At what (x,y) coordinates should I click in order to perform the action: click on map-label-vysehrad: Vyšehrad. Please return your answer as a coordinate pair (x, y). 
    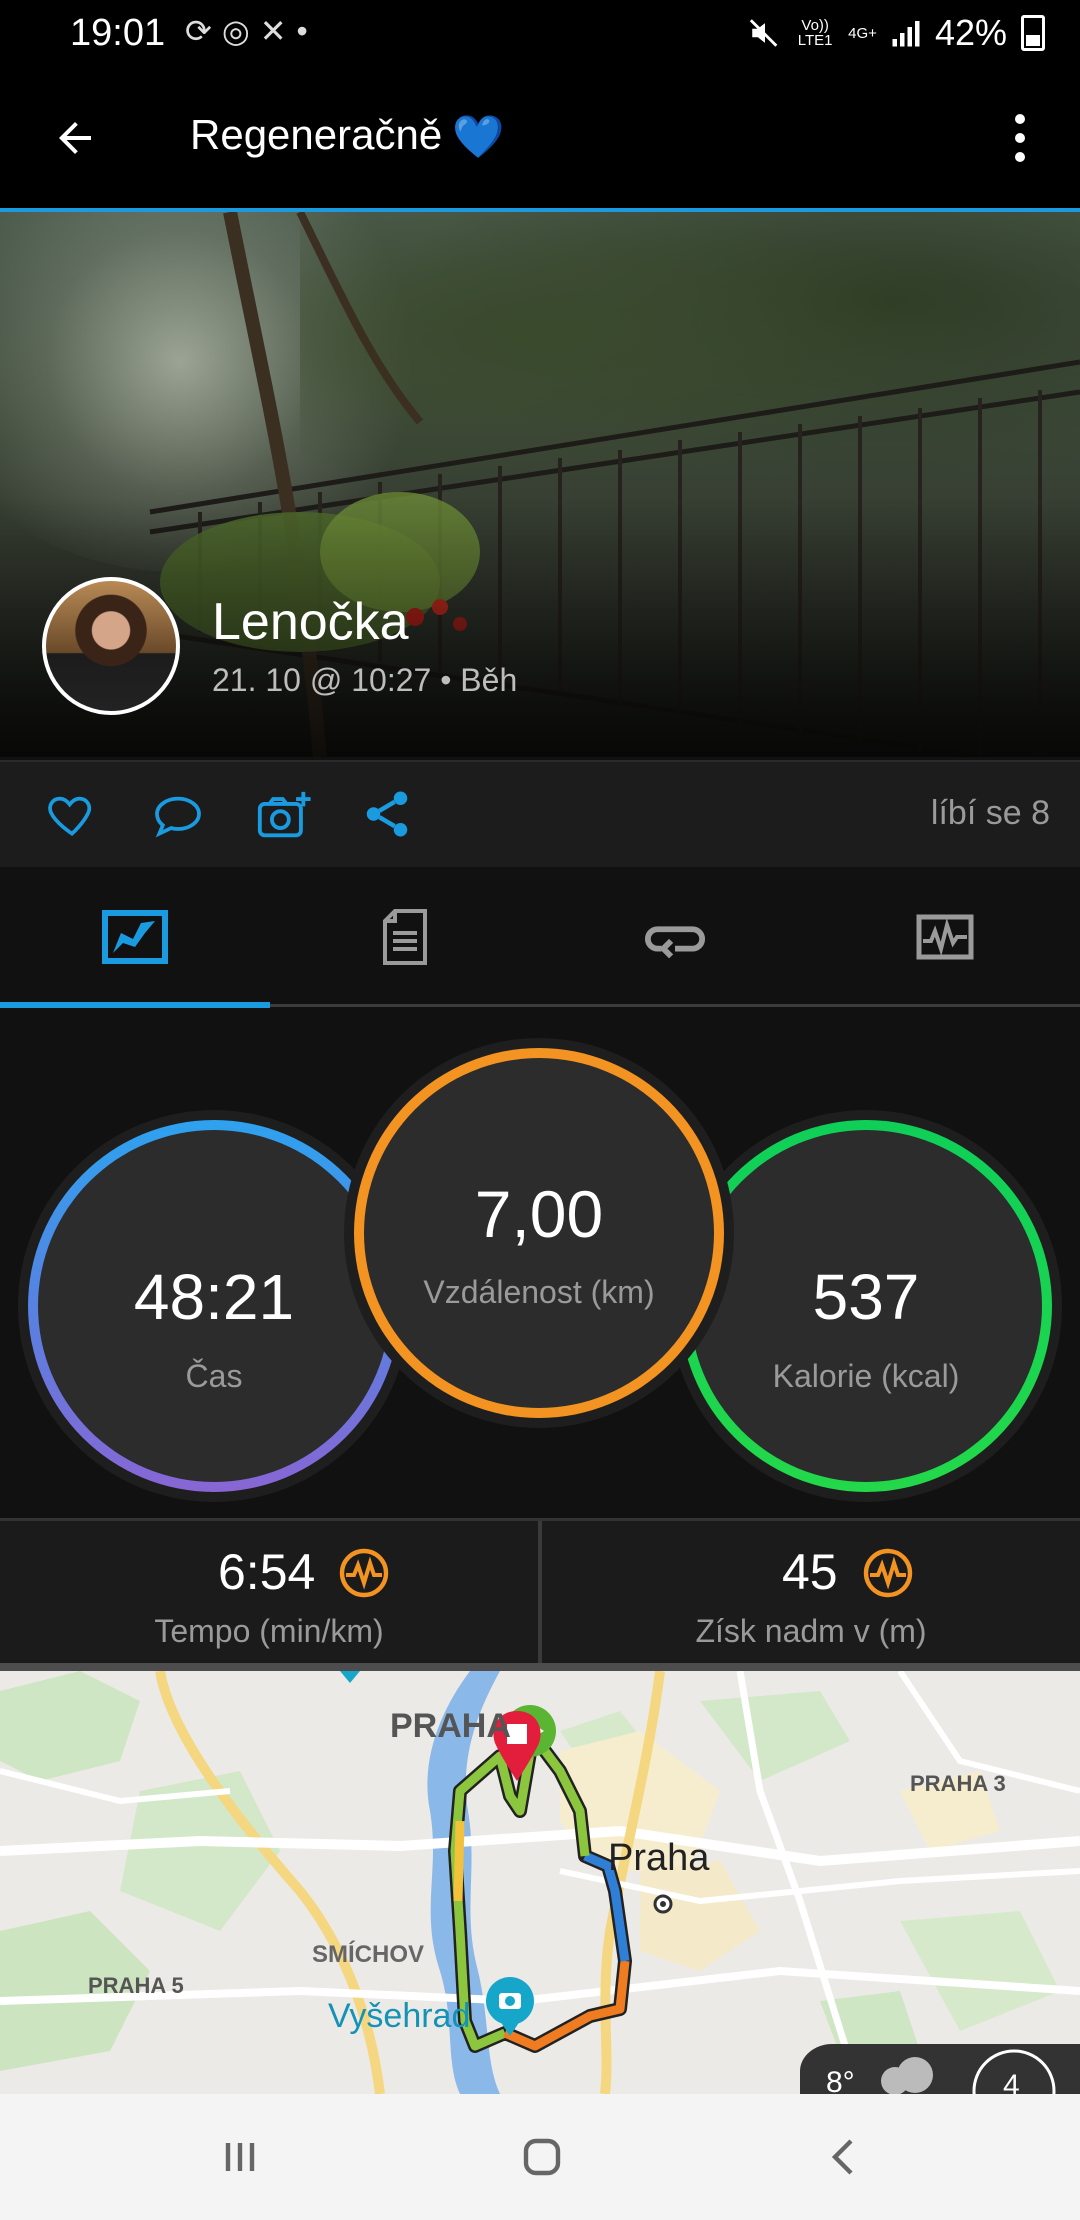
    Looking at the image, I should click on (399, 2016).